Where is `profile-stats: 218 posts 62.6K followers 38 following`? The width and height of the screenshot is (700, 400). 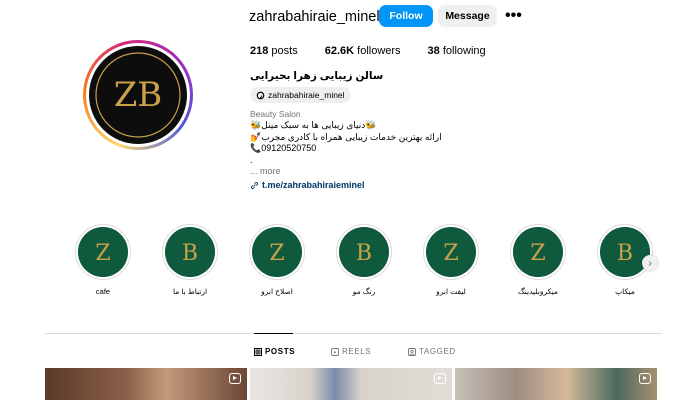 profile-stats: 218 posts 62.6K followers 38 following is located at coordinates (368, 51).